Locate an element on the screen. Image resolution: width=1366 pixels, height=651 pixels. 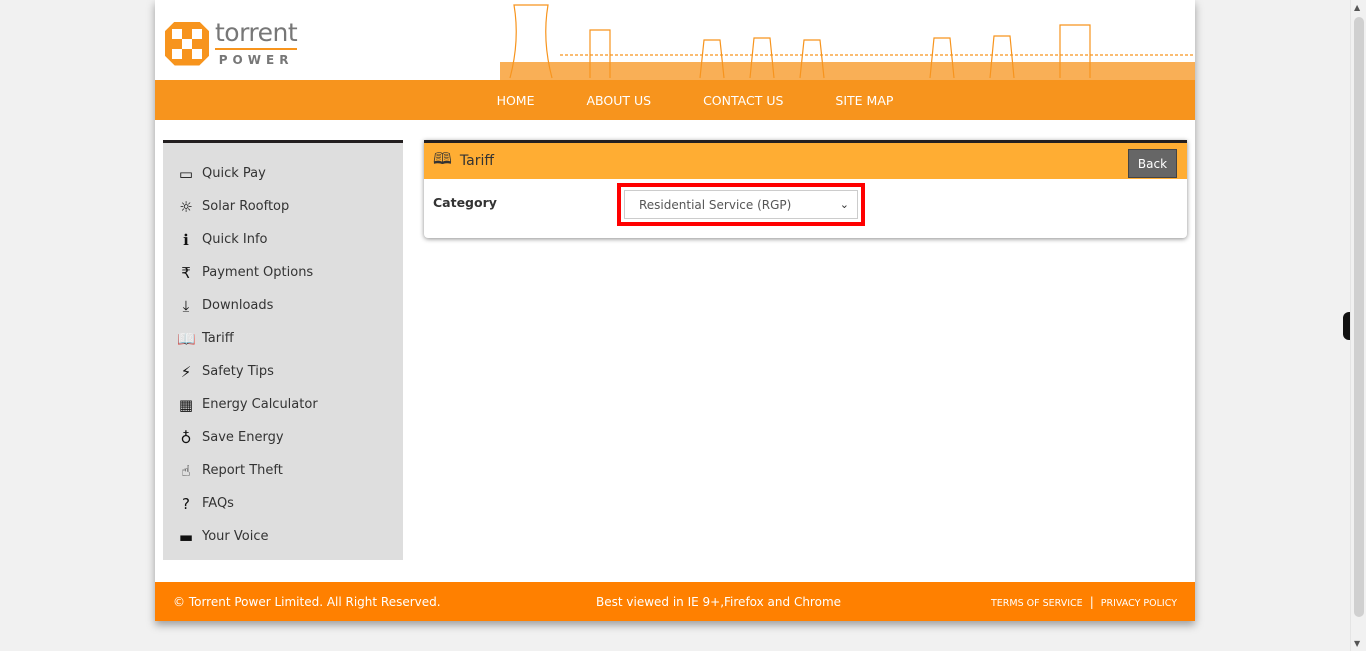
back-button: Back is located at coordinates (1152, 163).